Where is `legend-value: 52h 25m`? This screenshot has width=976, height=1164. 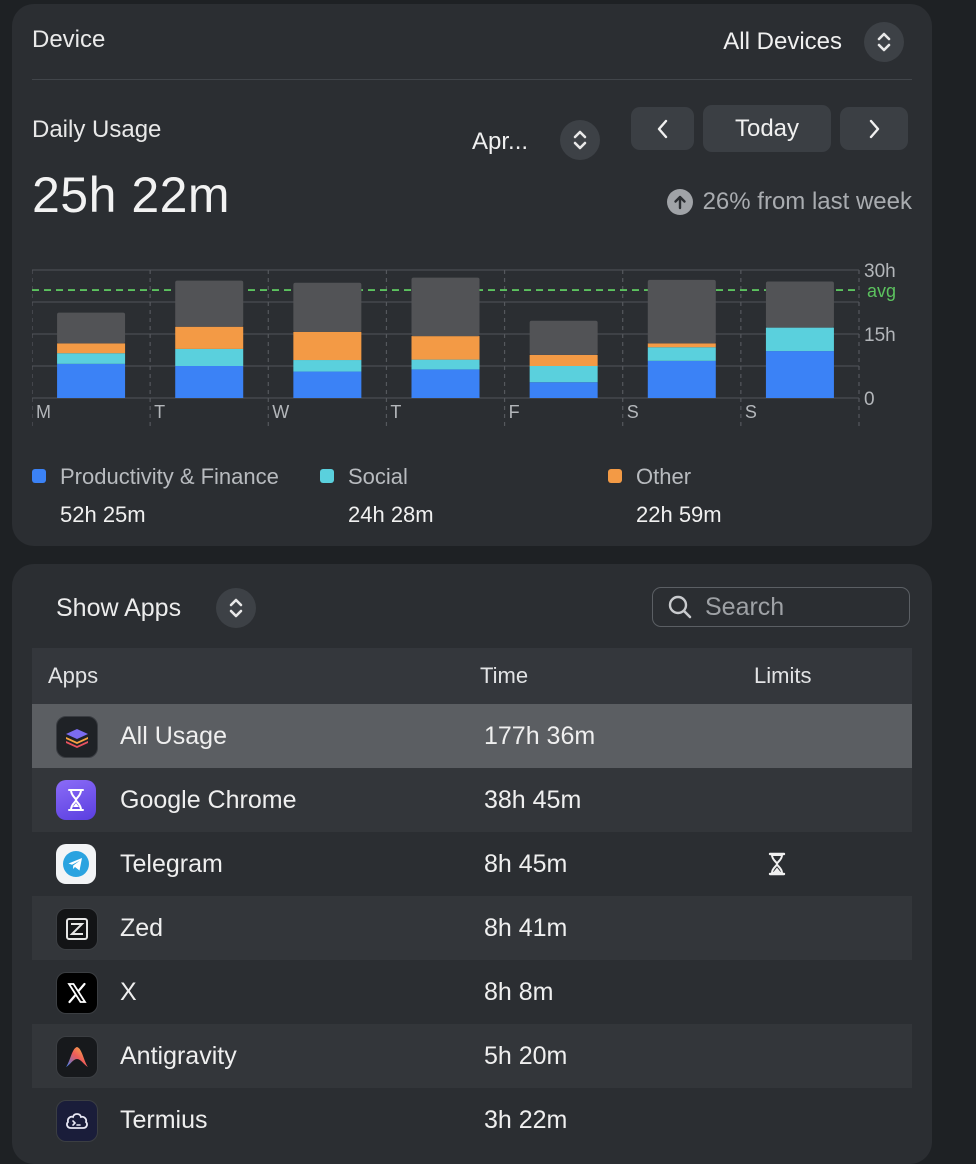 legend-value: 52h 25m is located at coordinates (103, 514).